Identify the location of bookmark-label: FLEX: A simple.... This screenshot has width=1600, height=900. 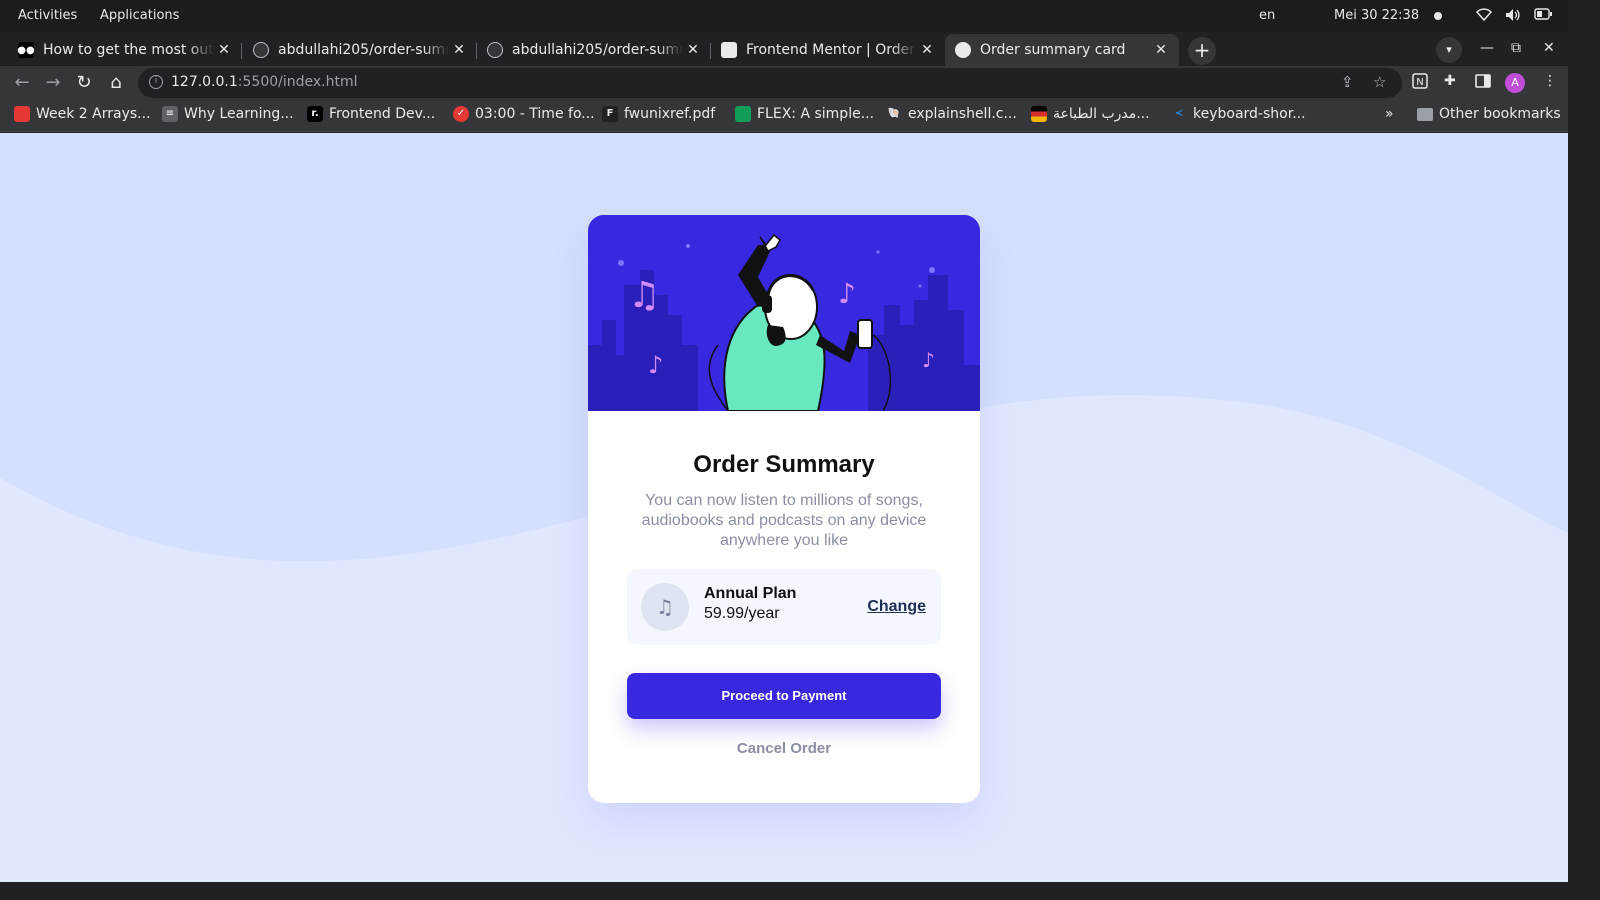
(816, 114).